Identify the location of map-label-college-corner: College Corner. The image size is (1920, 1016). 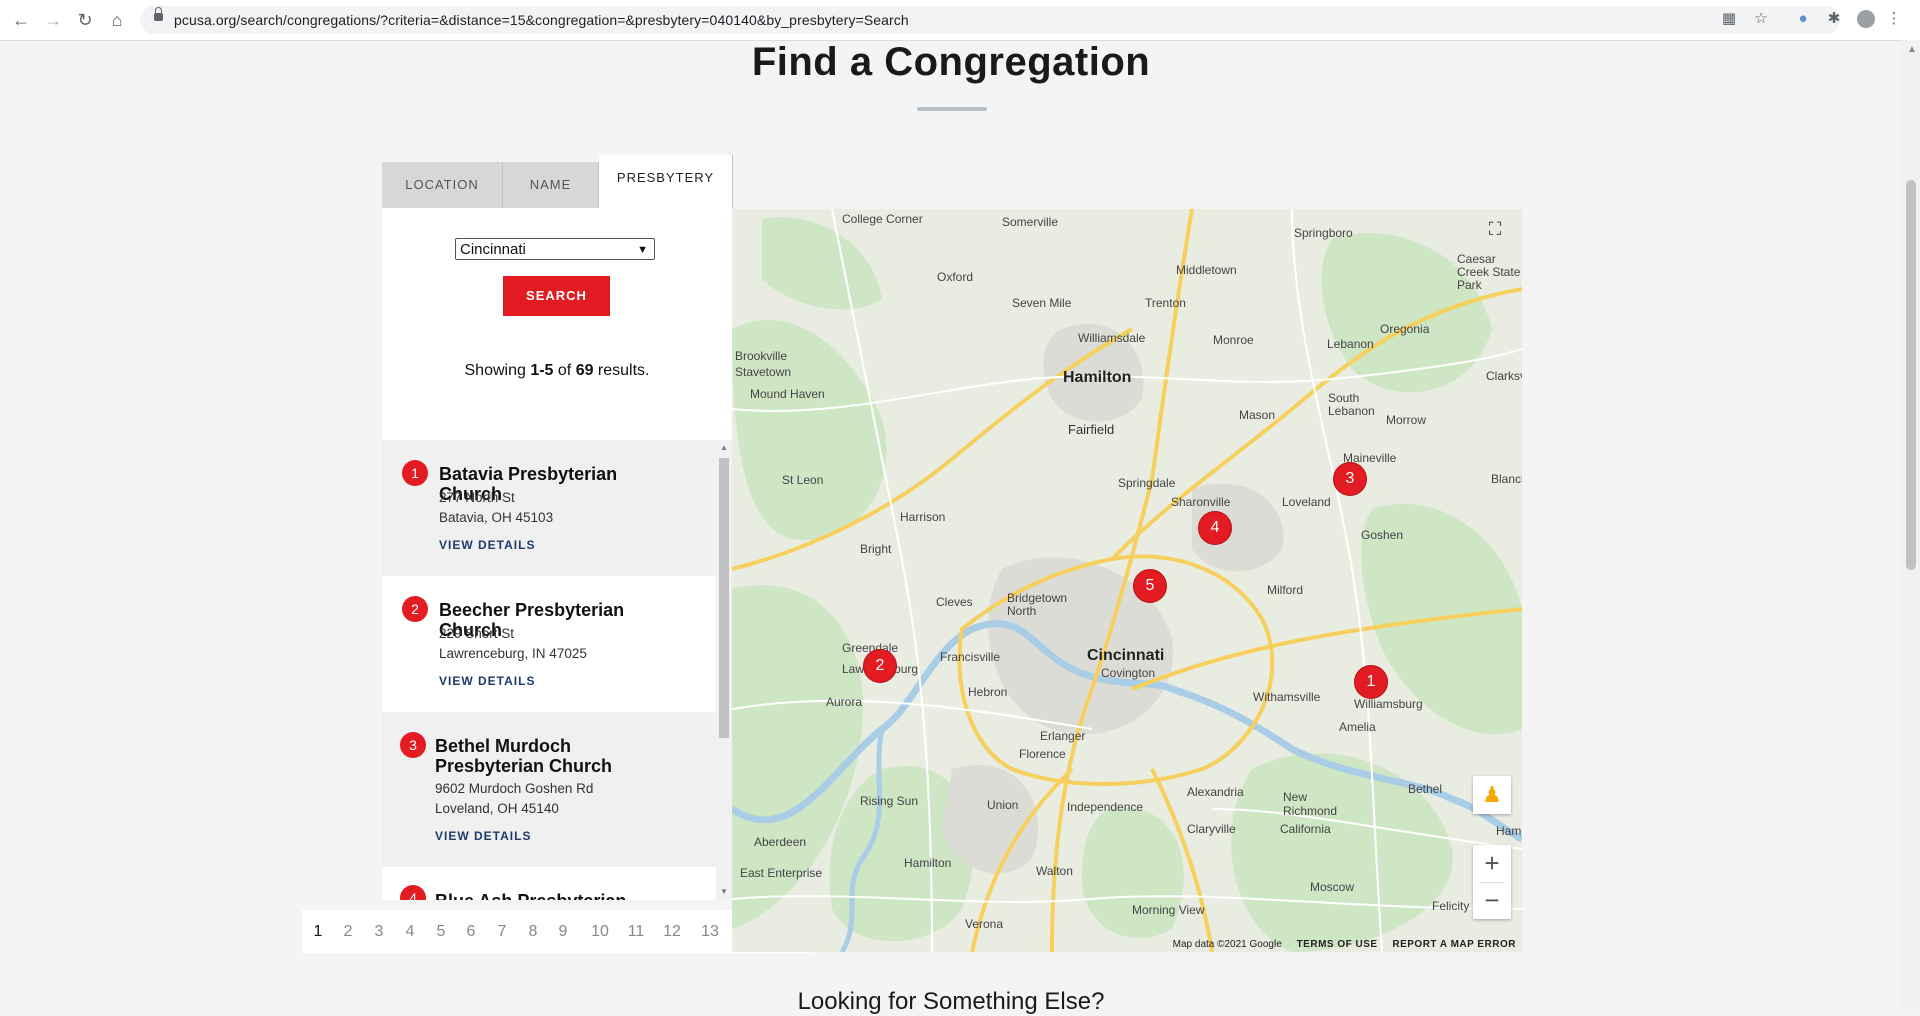
(882, 219).